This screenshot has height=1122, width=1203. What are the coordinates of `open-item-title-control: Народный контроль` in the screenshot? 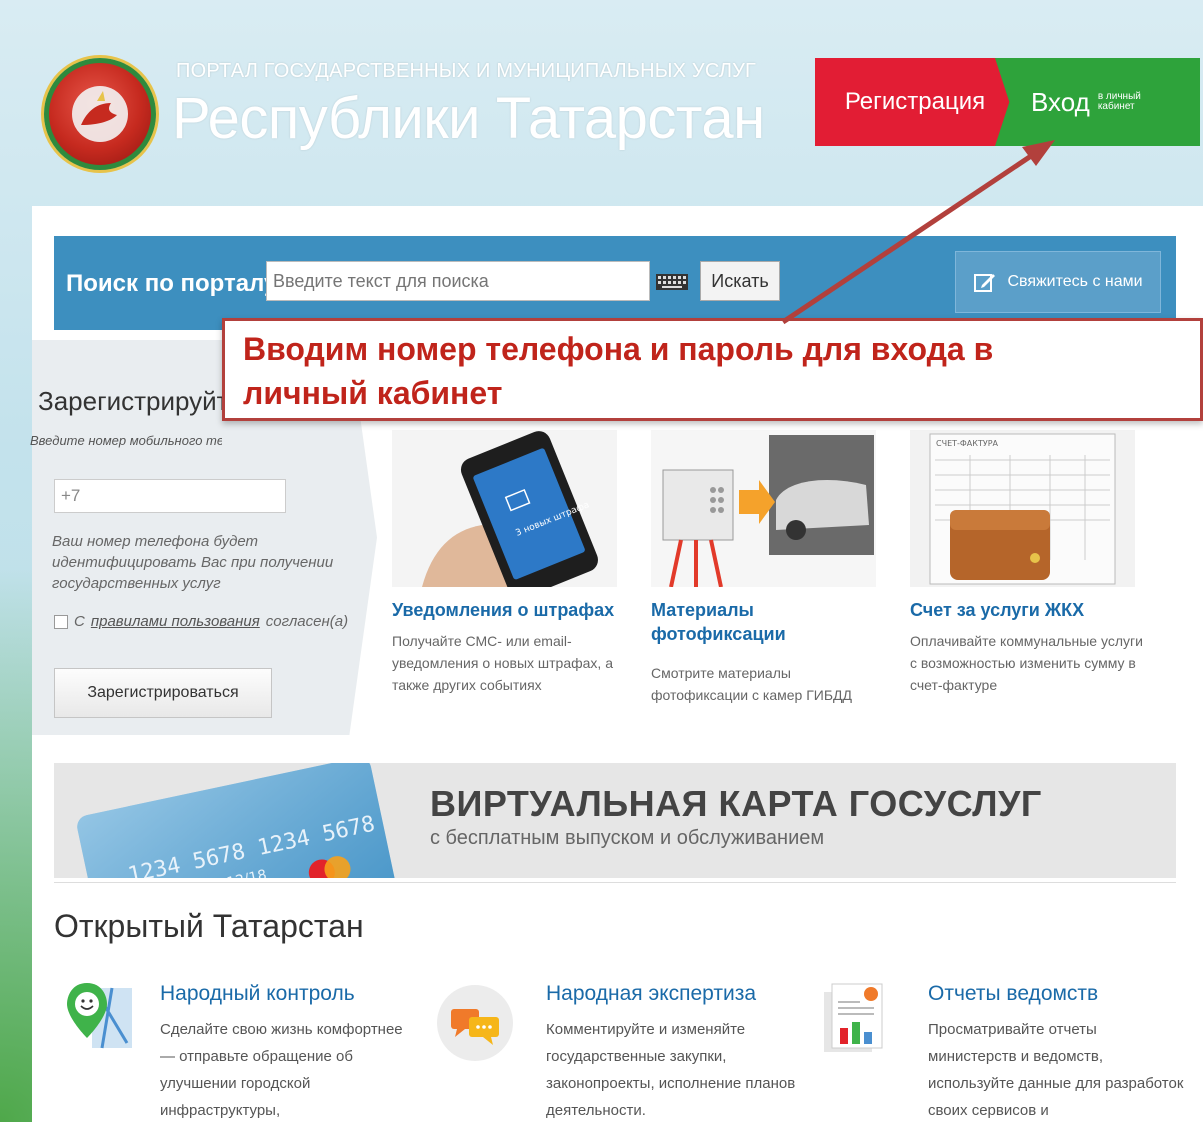 It's located at (257, 994).